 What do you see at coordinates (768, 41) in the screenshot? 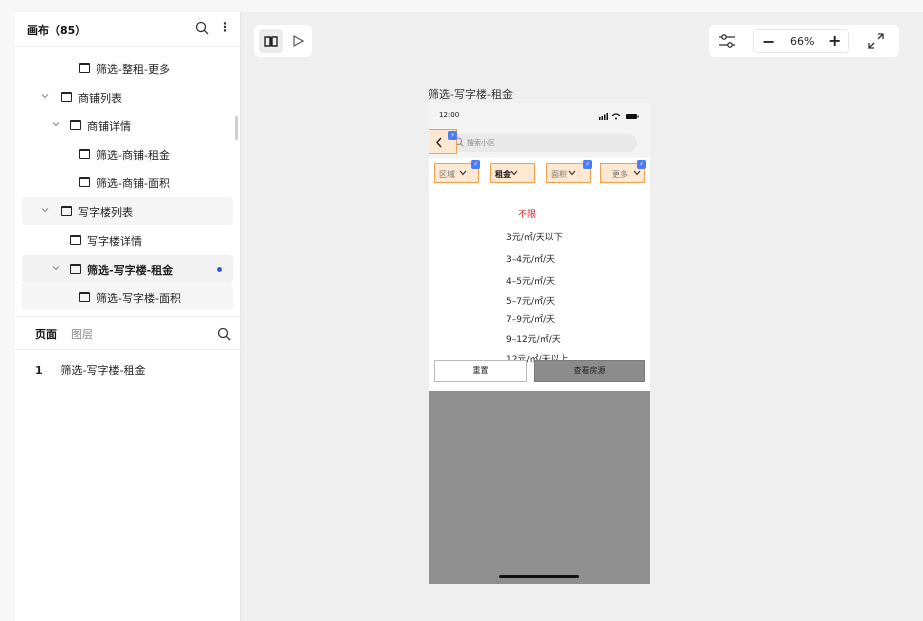
I see `zoom-out-button: −` at bounding box center [768, 41].